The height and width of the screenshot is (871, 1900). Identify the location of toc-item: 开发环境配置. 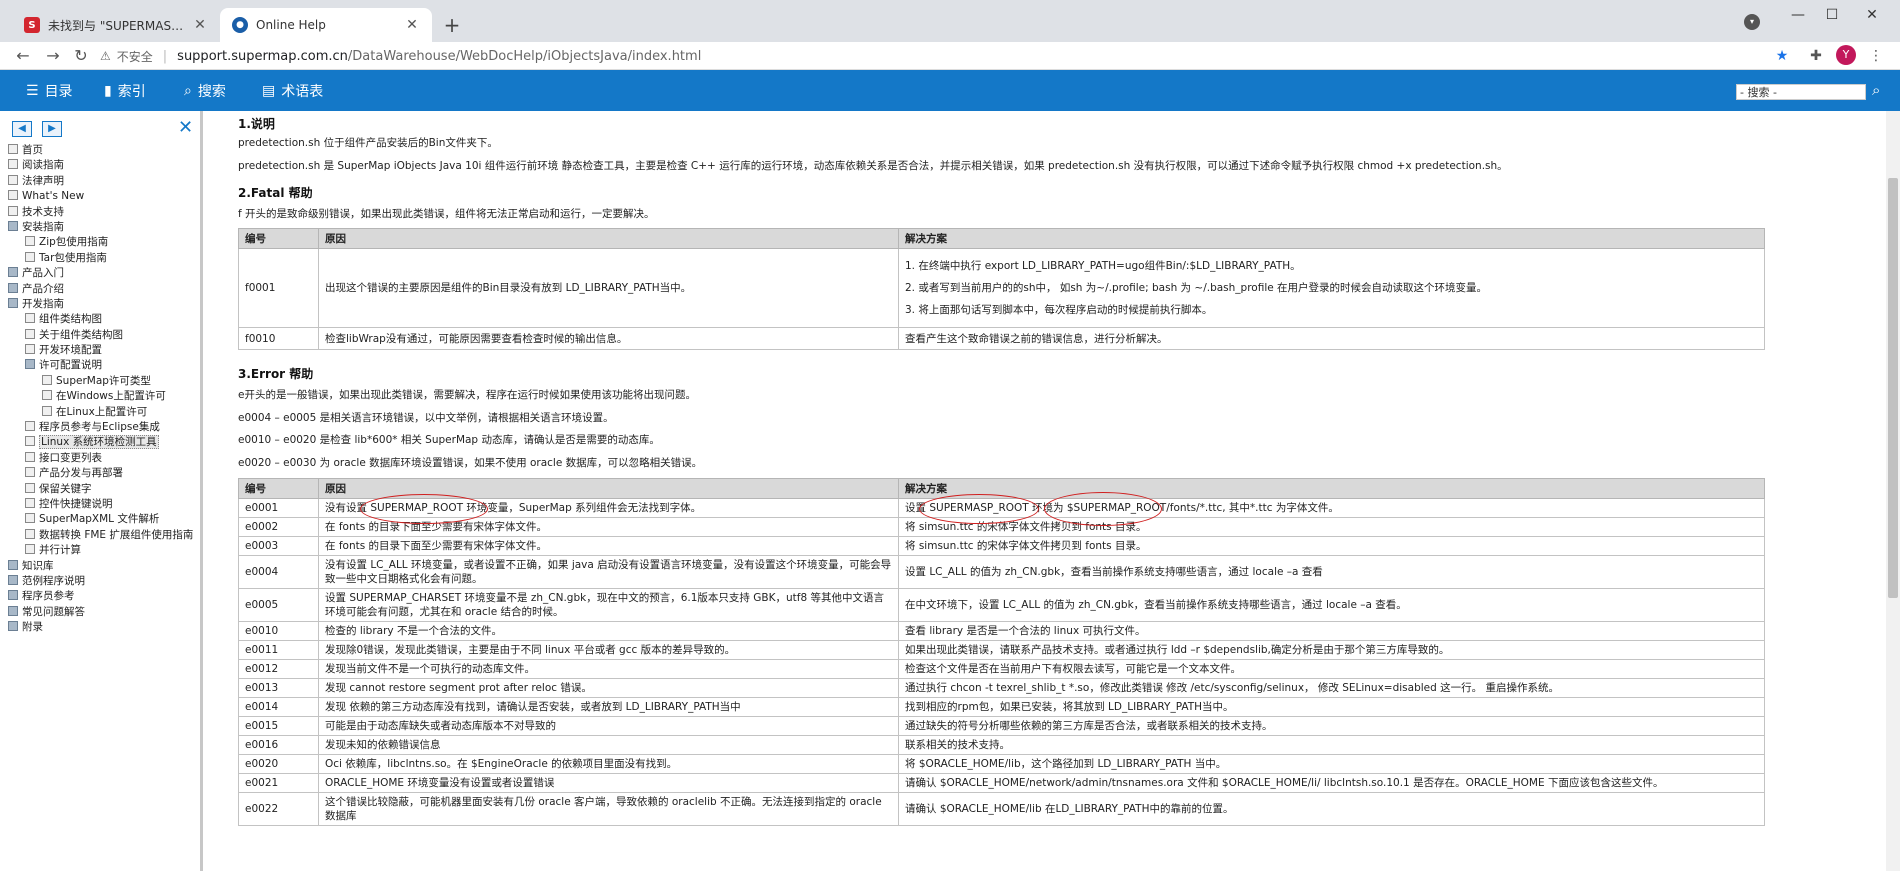
(100, 350).